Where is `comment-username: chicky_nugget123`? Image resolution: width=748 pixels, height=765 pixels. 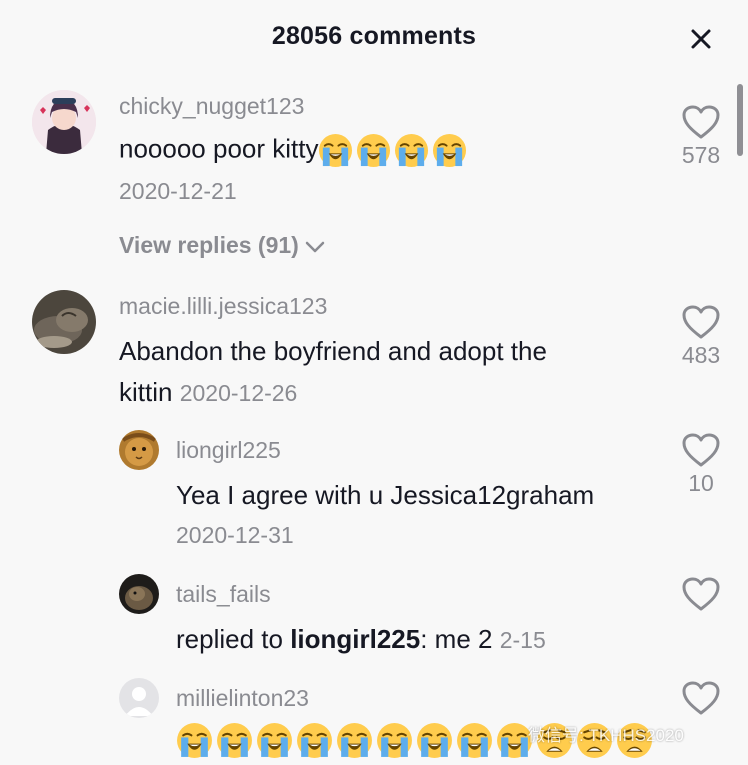 comment-username: chicky_nugget123 is located at coordinates (211, 106).